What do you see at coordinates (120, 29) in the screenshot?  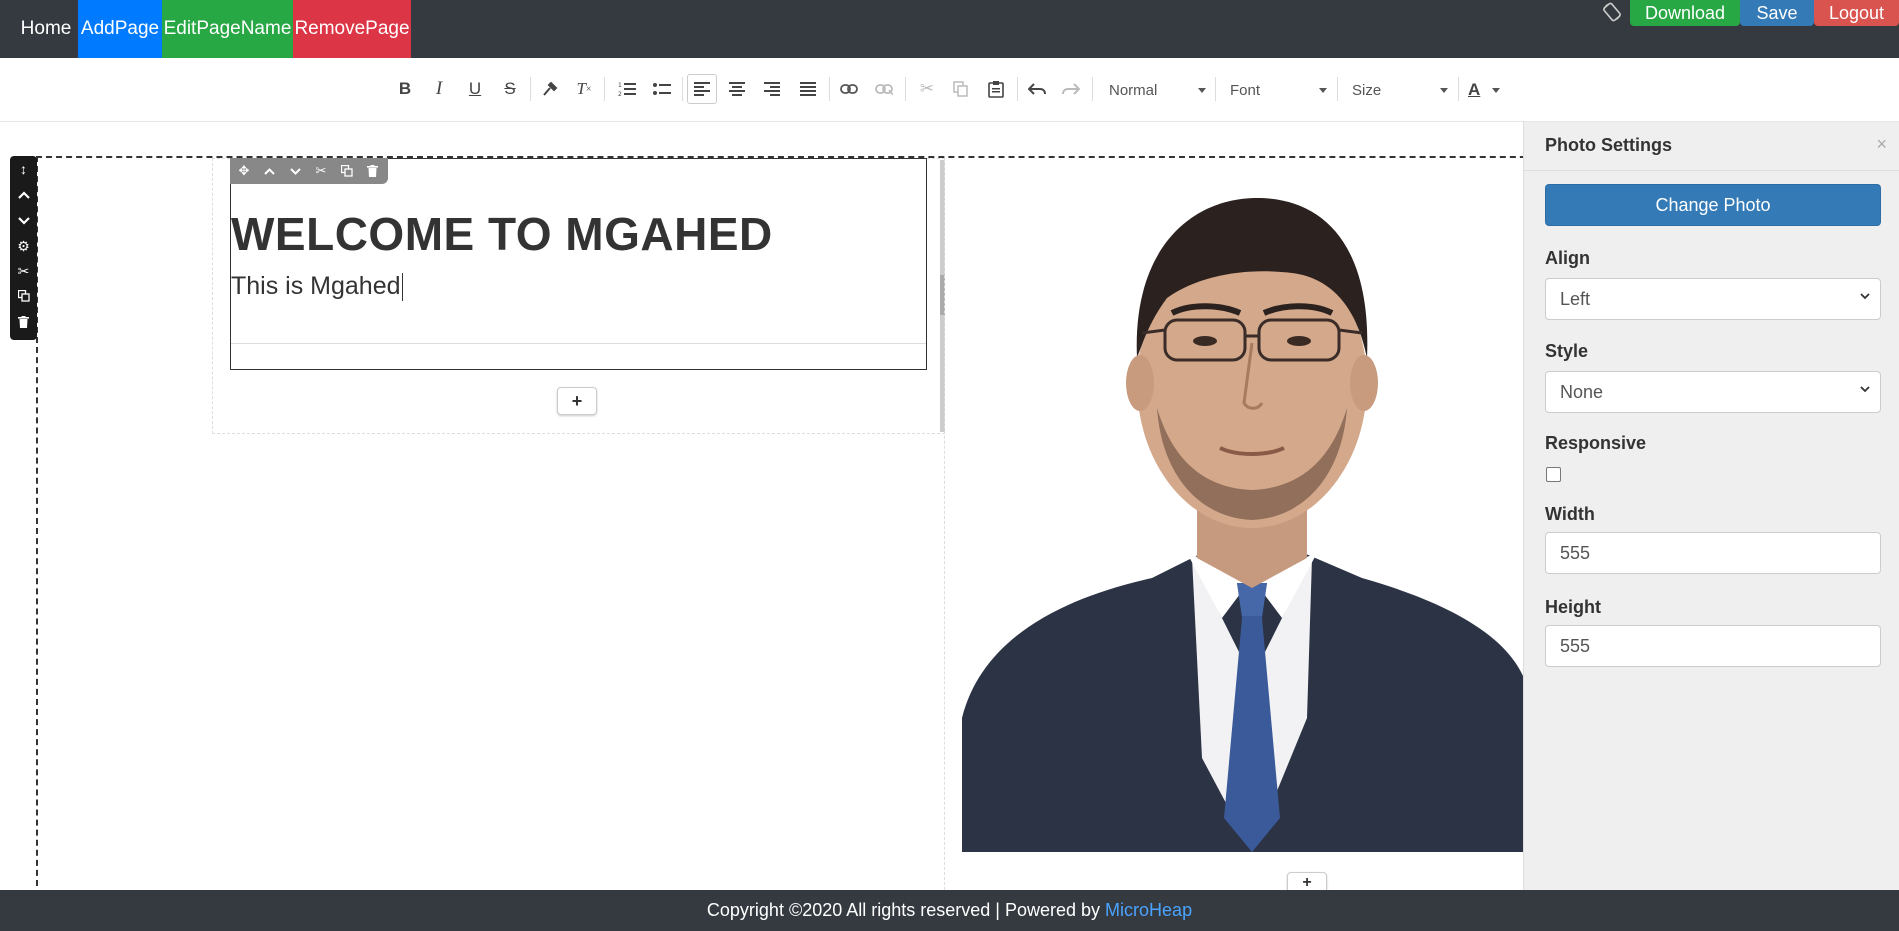 I see `nav-add-page-button: AddPage` at bounding box center [120, 29].